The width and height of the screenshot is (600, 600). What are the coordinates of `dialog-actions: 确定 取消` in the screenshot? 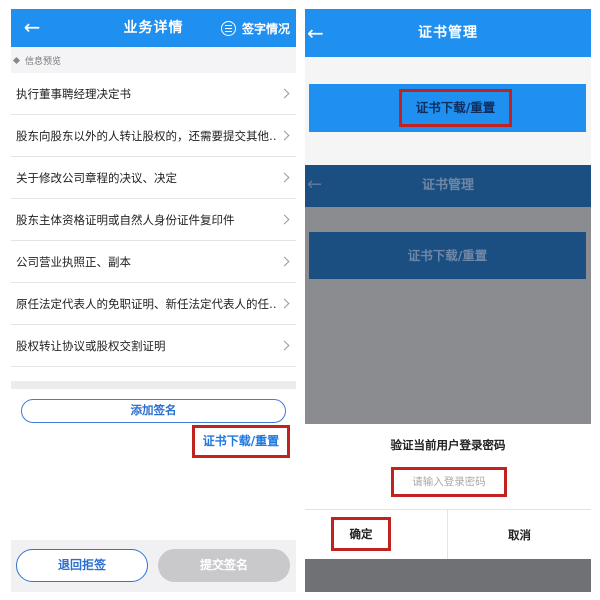 It's located at (448, 534).